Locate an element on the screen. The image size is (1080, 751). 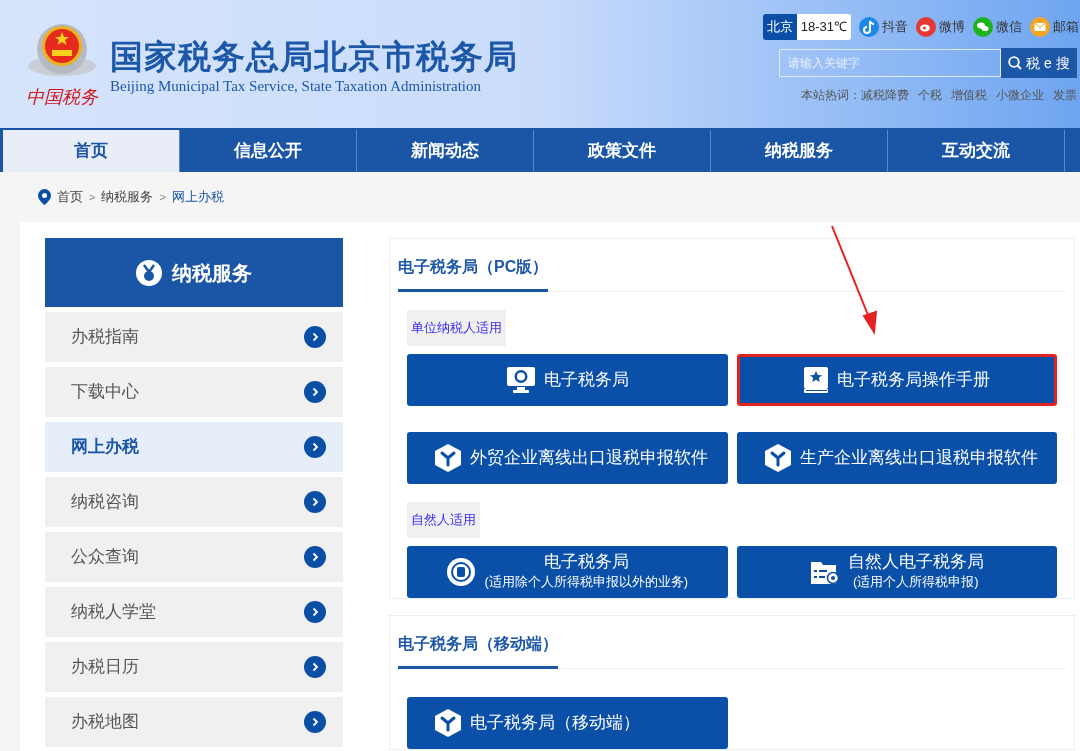
nav-tab: 首页 is located at coordinates (91, 151).